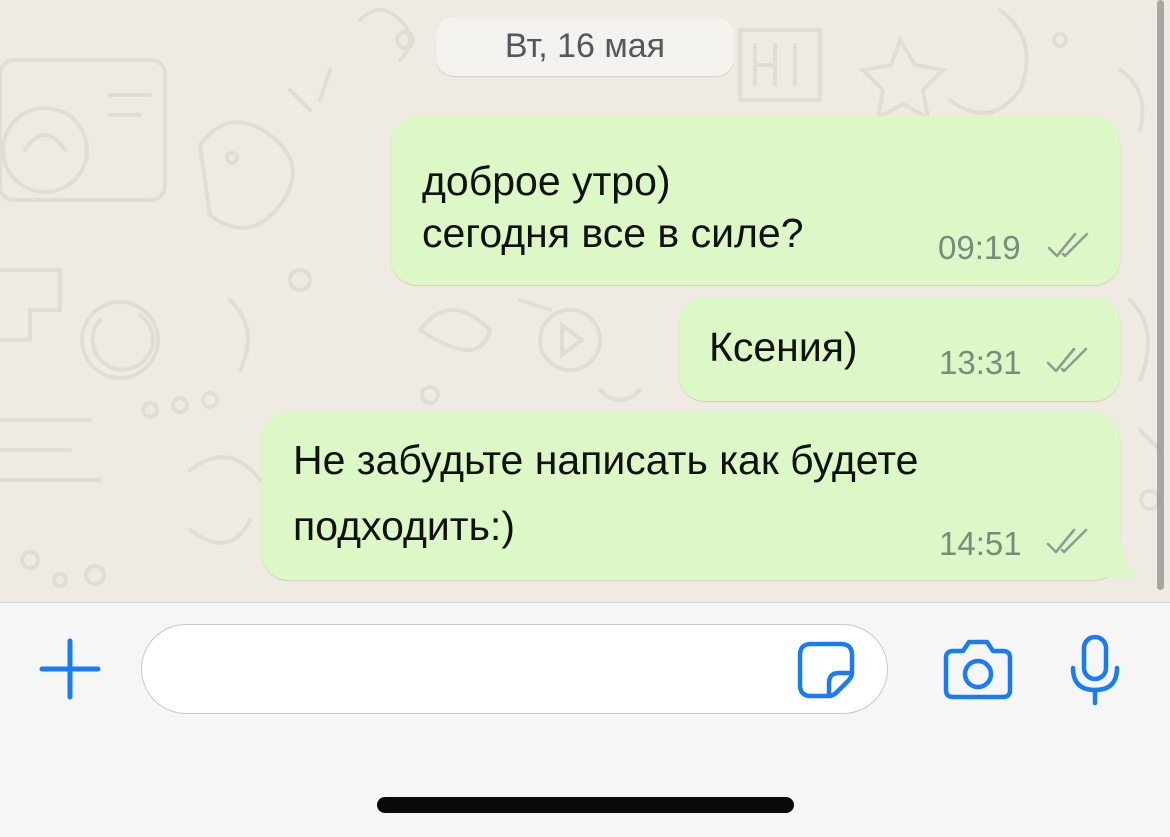 The image size is (1170, 837). Describe the element at coordinates (70, 669) in the screenshot. I see `plus-icon` at that location.